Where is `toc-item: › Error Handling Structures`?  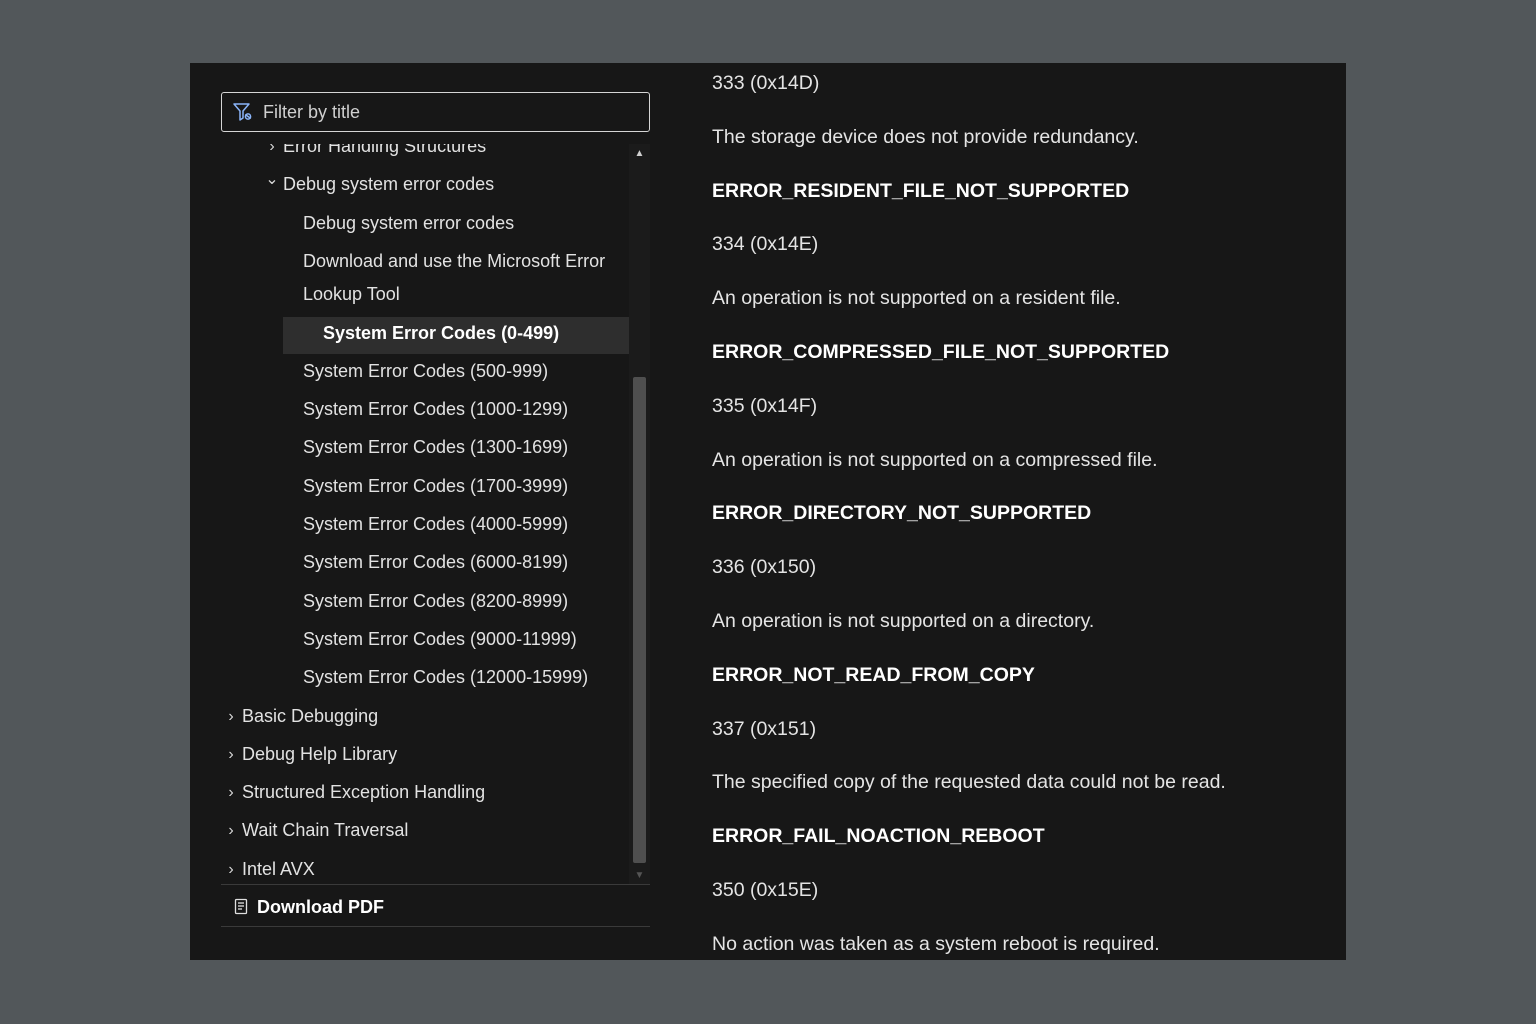 toc-item: › Error Handling Structures is located at coordinates (425, 155).